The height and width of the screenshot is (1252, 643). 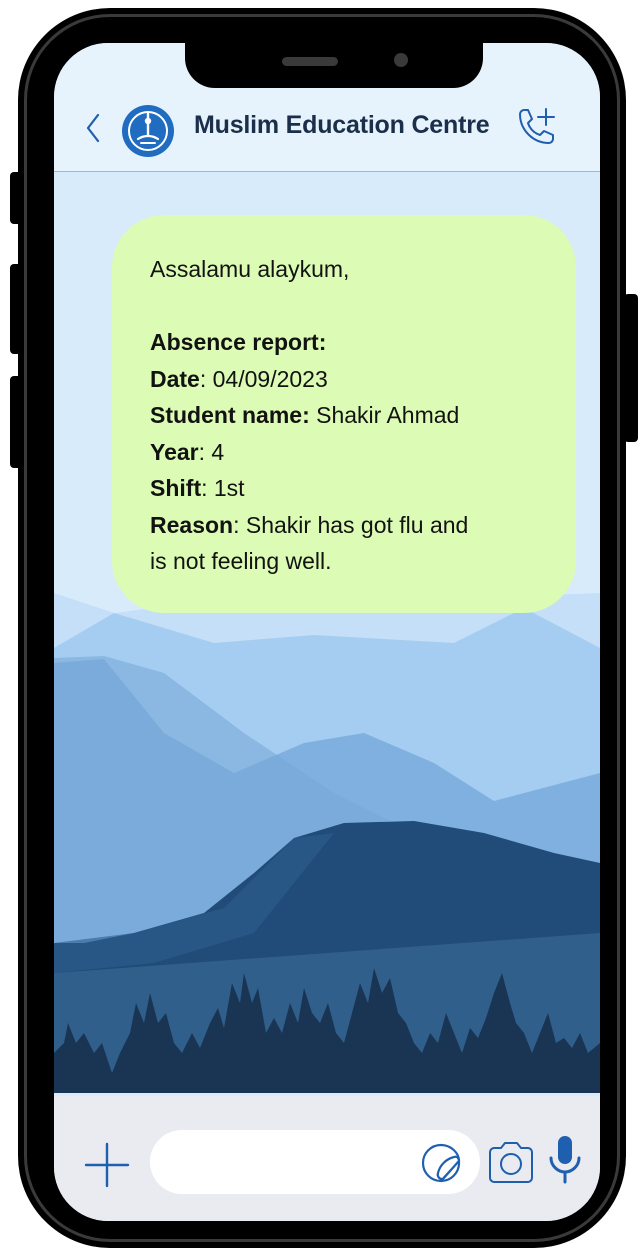 I want to click on front-camera, so click(x=401, y=60).